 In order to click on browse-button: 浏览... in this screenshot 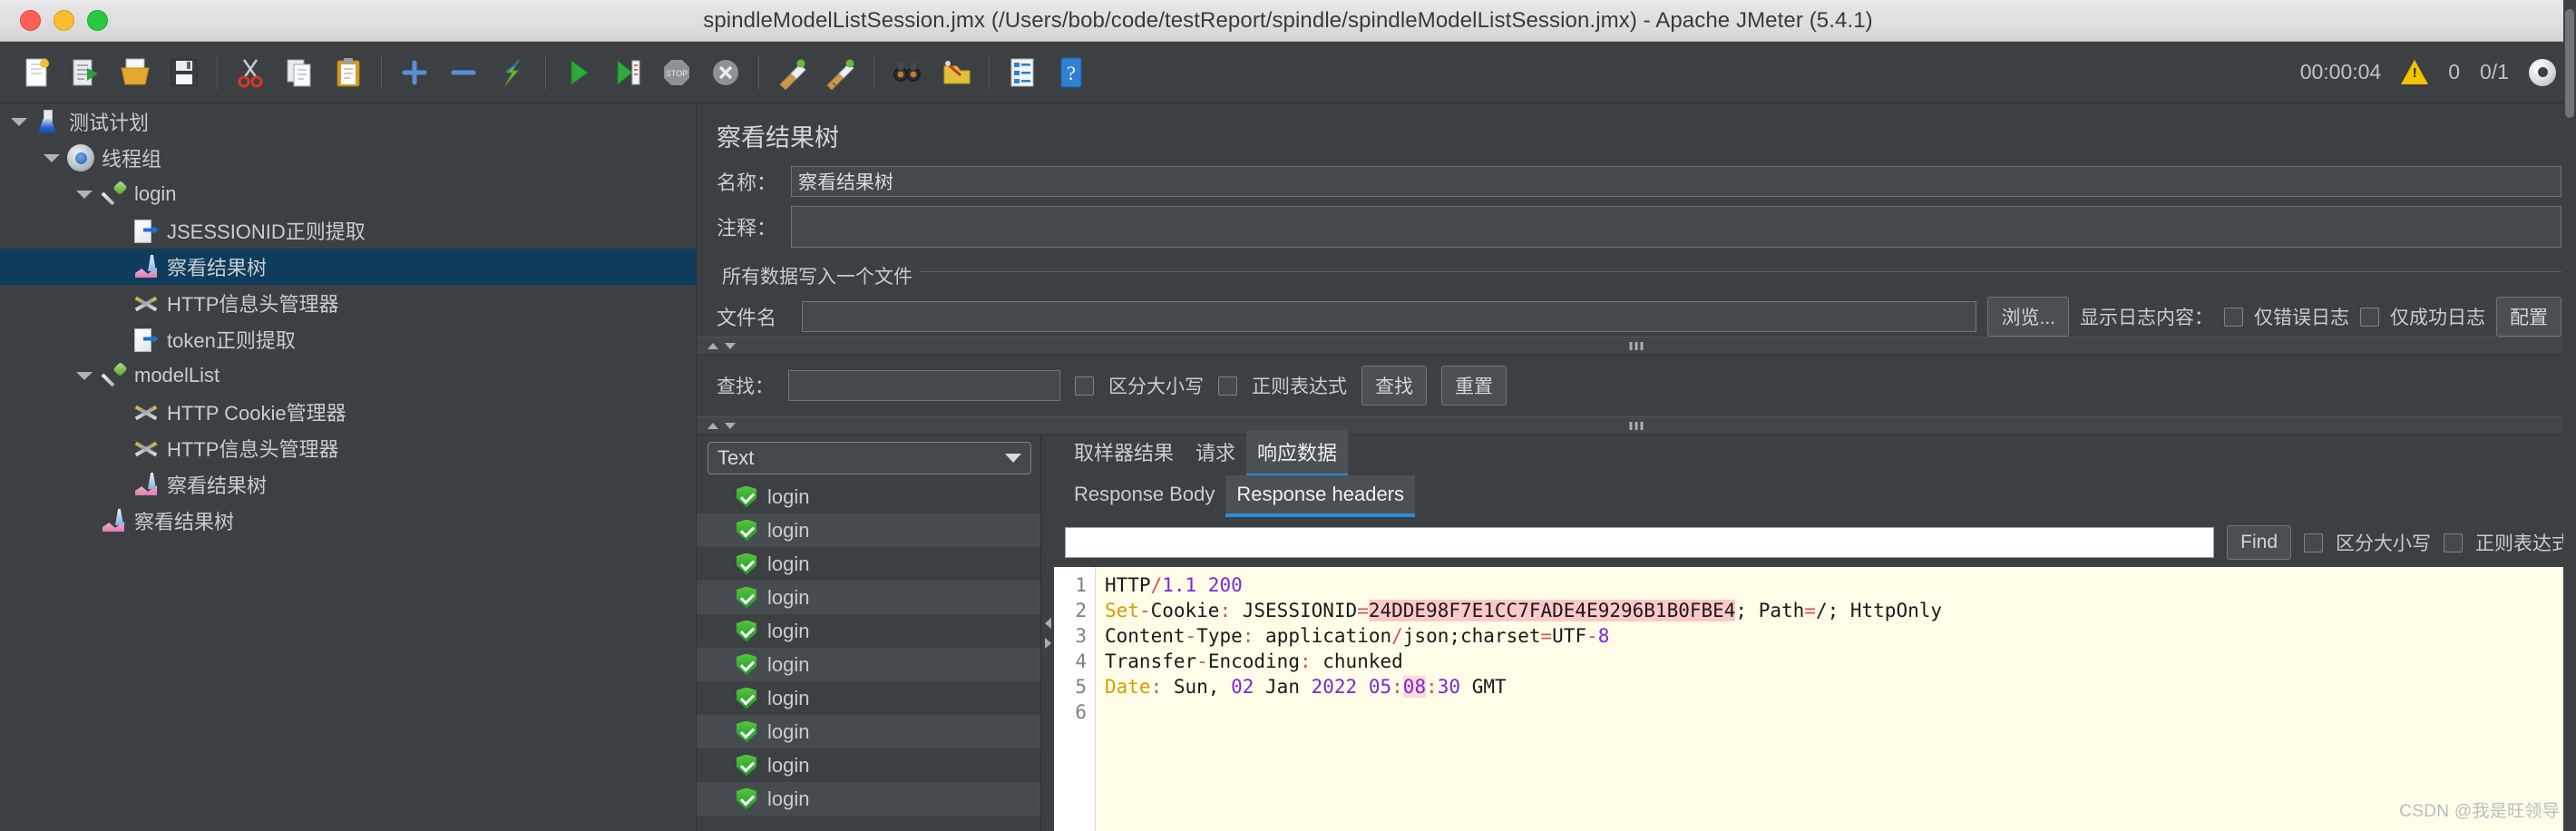, I will do `click(2028, 317)`.